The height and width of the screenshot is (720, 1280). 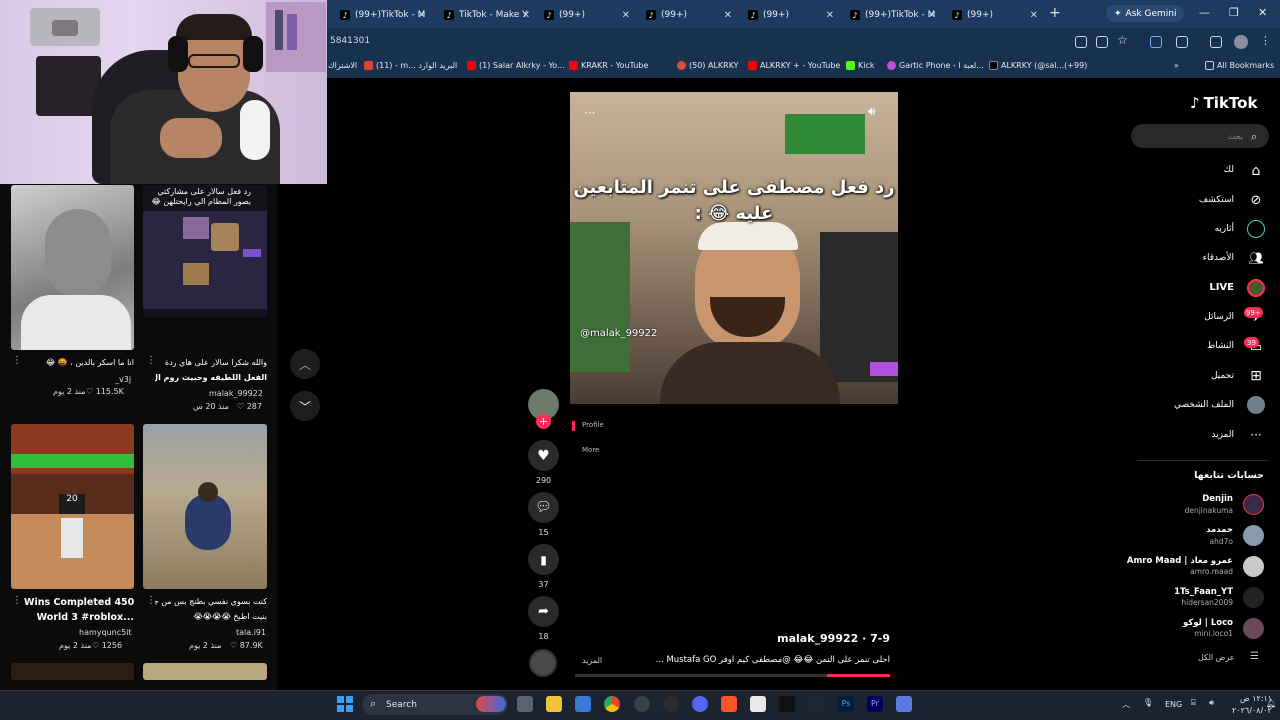 What do you see at coordinates (1216, 657) in the screenshot?
I see `see-all-link: عرض الكل` at bounding box center [1216, 657].